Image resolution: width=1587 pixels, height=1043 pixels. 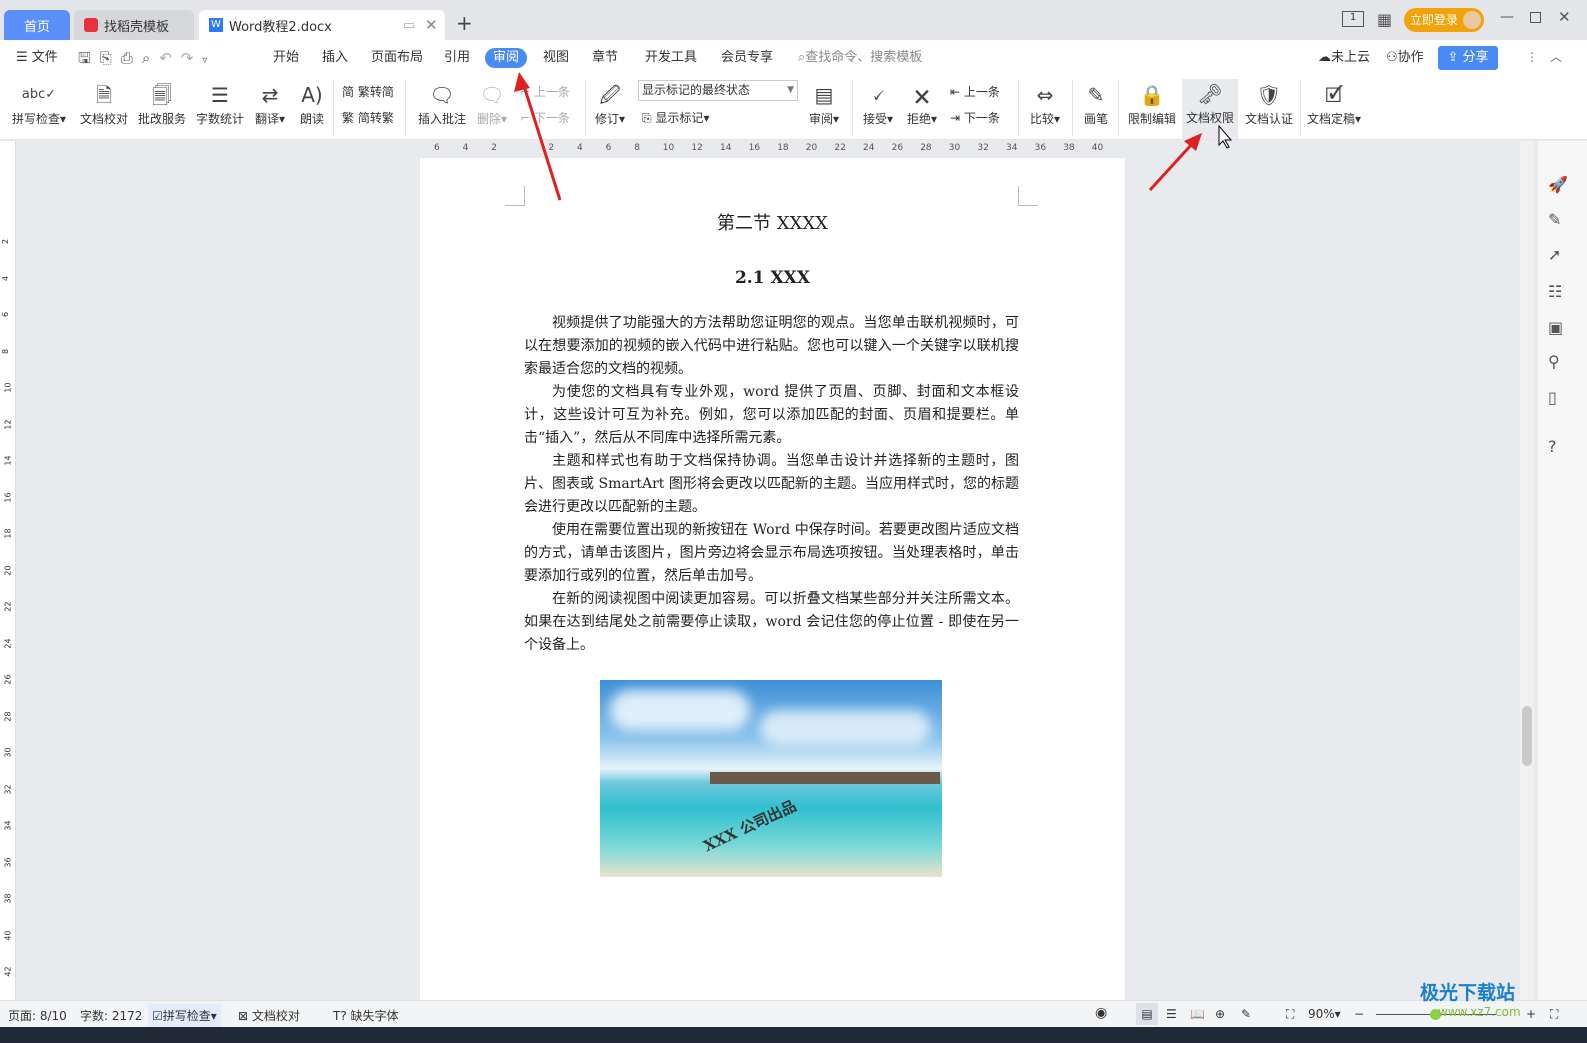 What do you see at coordinates (37, 1015) in the screenshot?
I see `page-indicator: 页面: 8/10` at bounding box center [37, 1015].